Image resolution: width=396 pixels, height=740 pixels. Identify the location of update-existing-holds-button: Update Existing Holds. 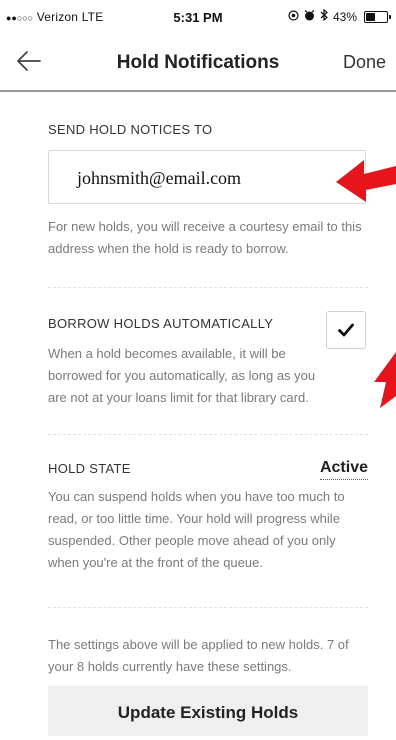
(208, 711).